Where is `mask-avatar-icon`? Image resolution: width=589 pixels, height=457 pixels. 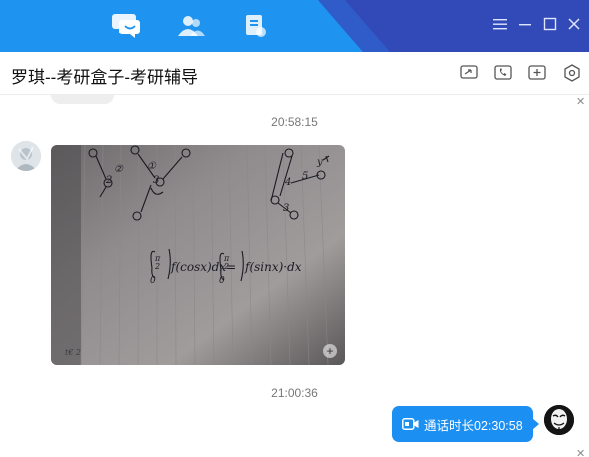
mask-avatar-icon is located at coordinates (559, 420).